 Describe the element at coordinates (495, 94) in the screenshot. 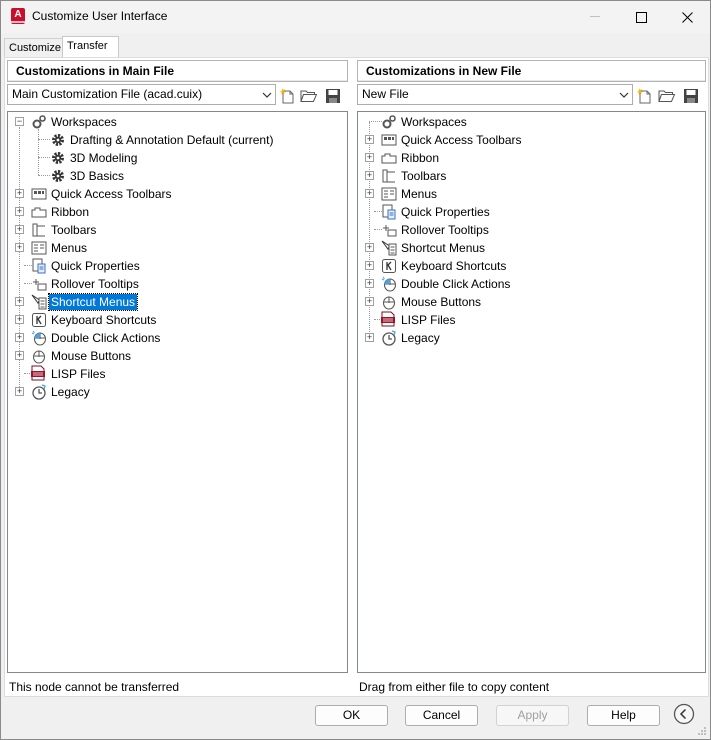

I see `right-file-select: New File` at that location.